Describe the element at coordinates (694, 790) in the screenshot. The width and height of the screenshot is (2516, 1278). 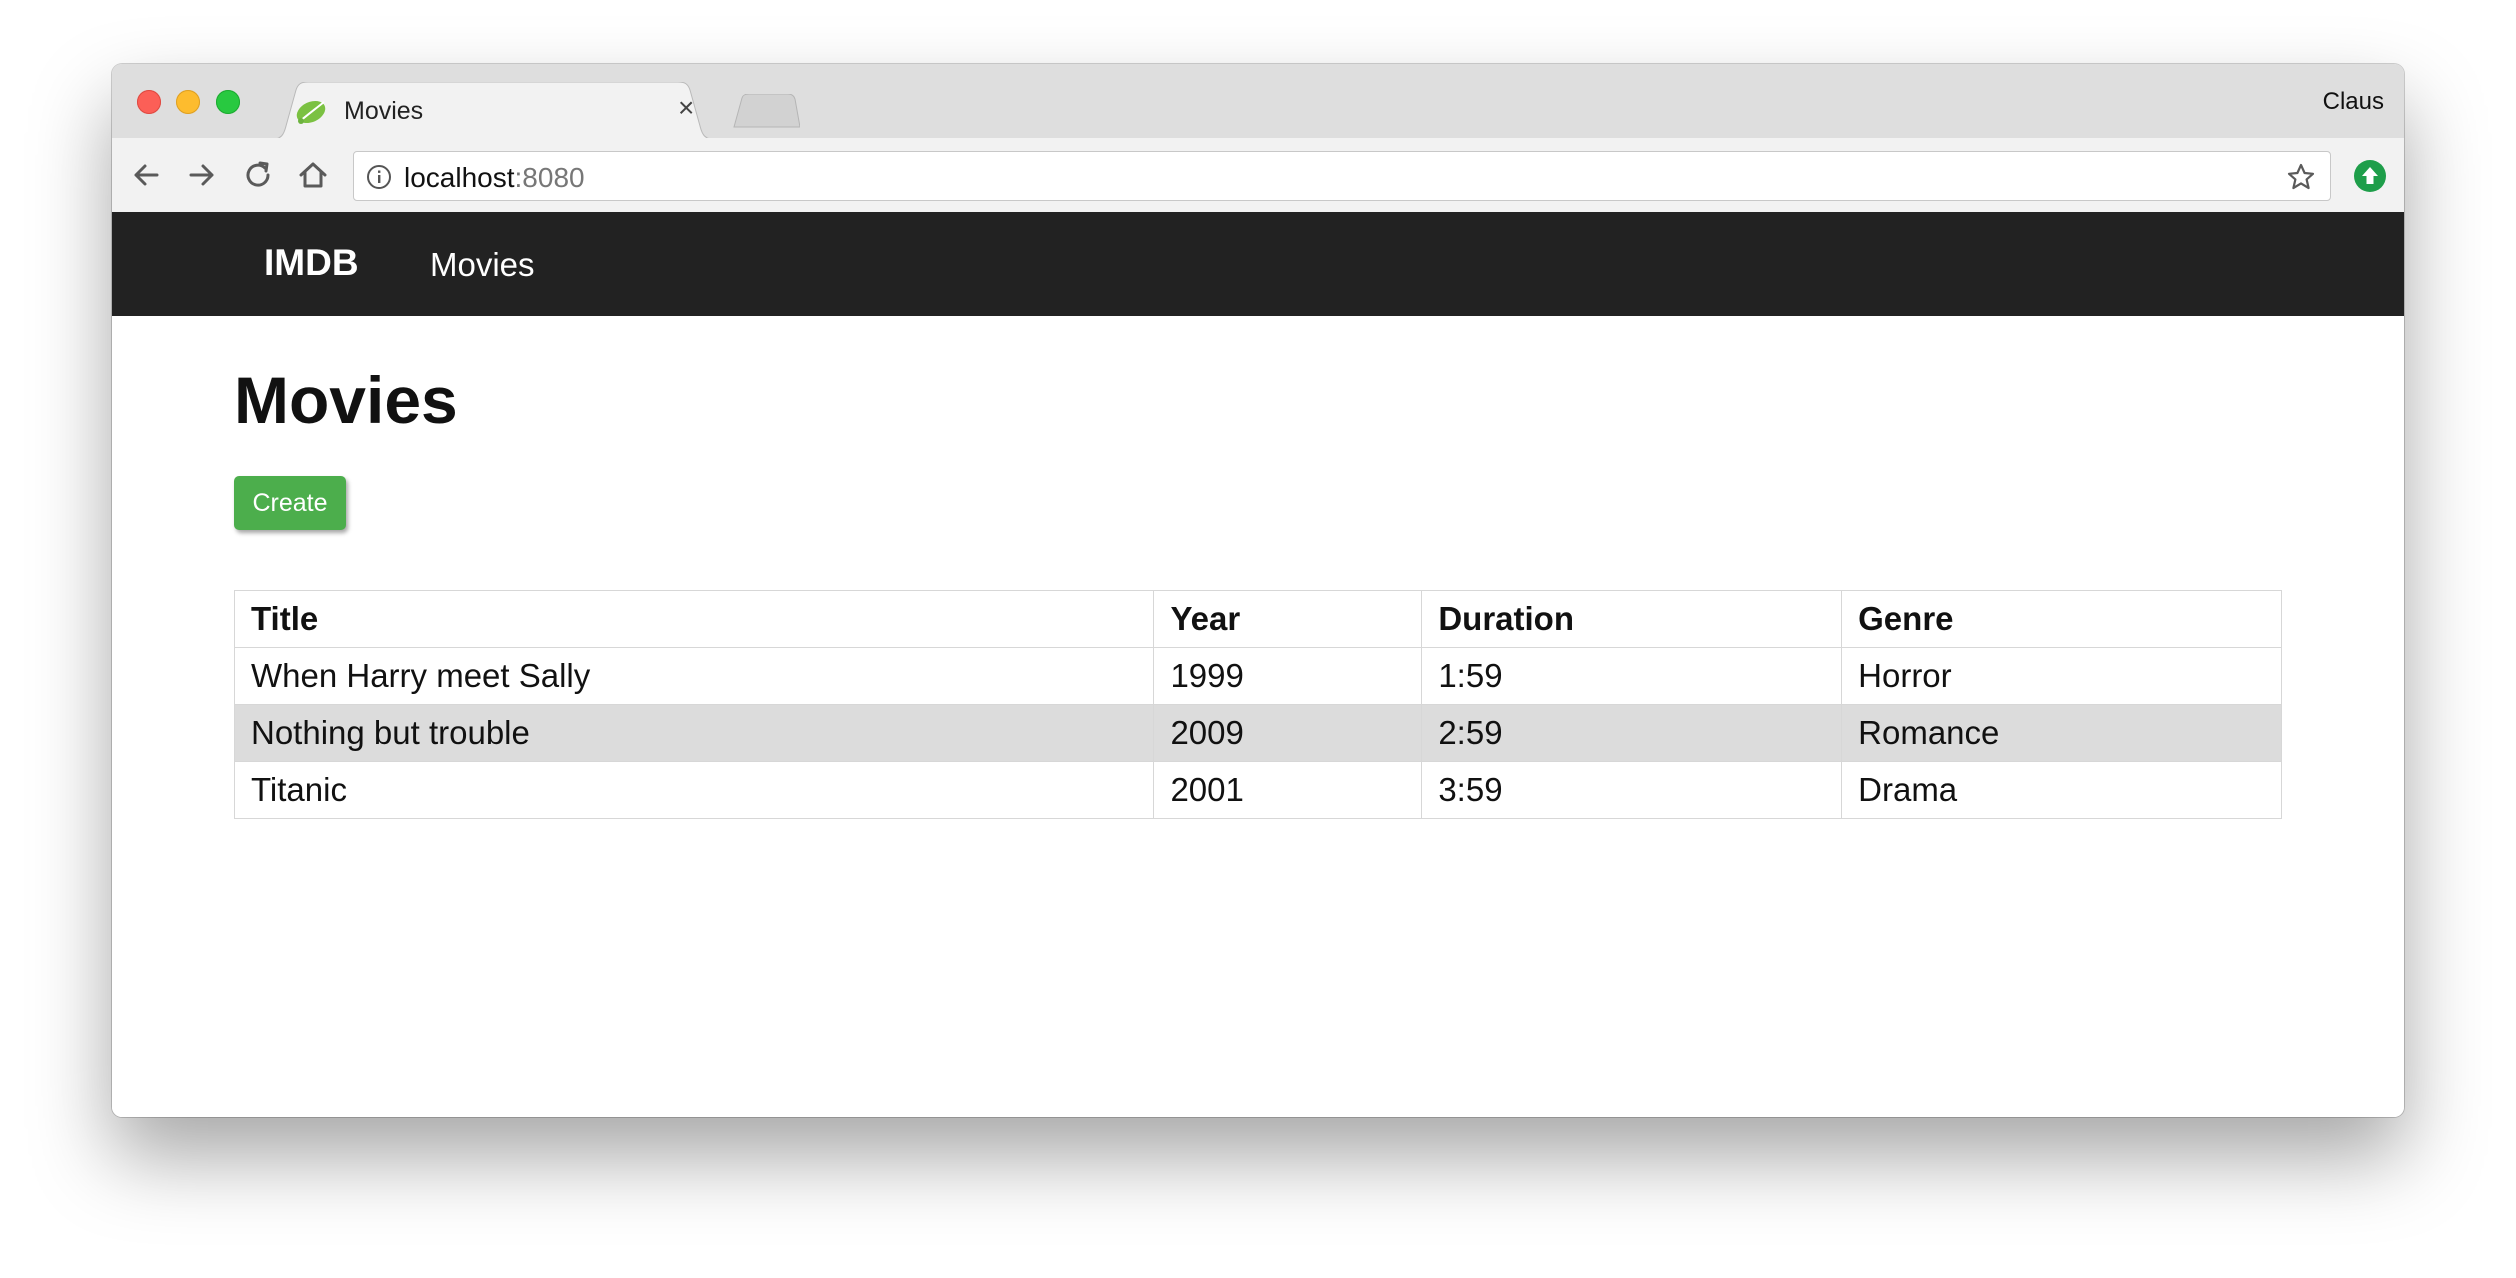
I see `cell-title: Titanic` at that location.